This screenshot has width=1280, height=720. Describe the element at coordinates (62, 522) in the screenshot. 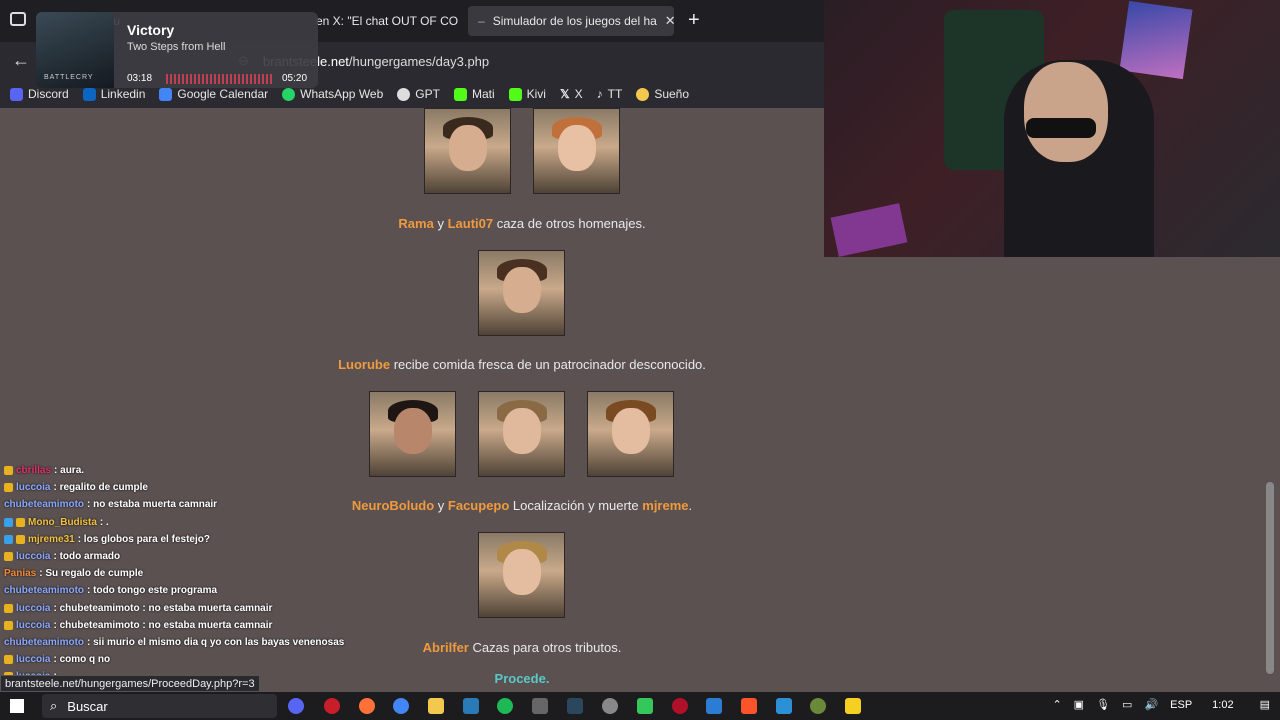

I see `chat-username: Mono_Budista` at that location.